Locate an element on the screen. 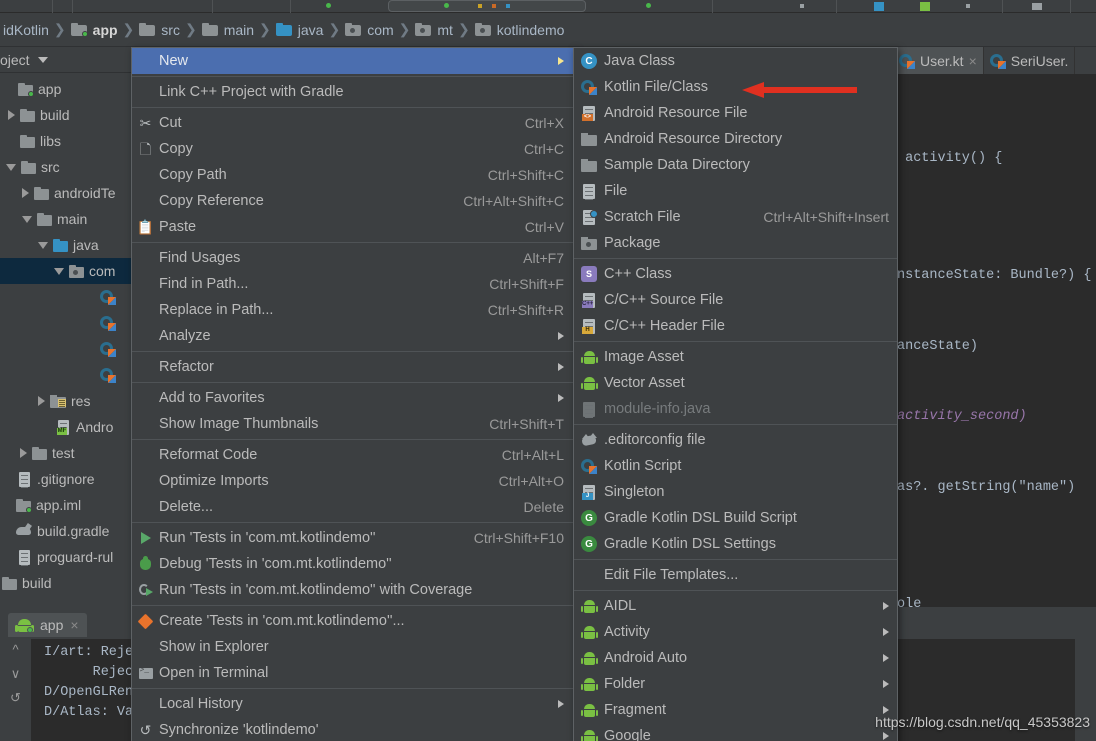  tree-item-build-root: build is located at coordinates (65, 583).